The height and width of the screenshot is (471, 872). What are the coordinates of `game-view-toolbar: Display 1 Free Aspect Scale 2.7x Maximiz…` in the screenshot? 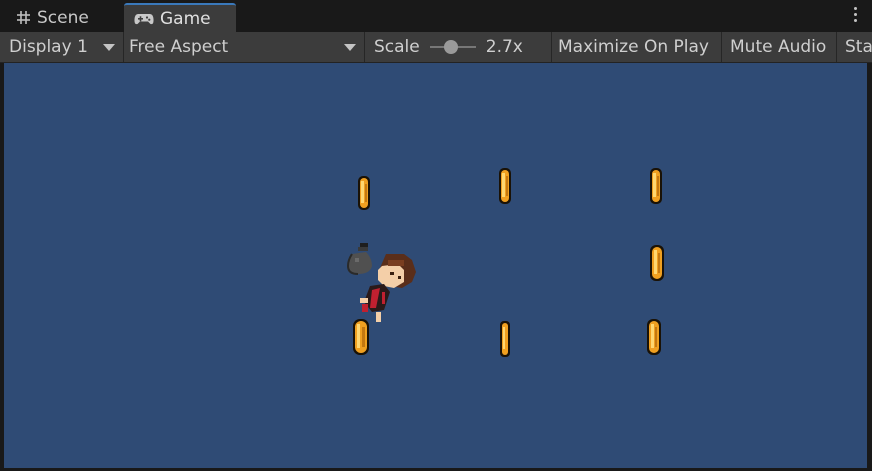 It's located at (436, 47).